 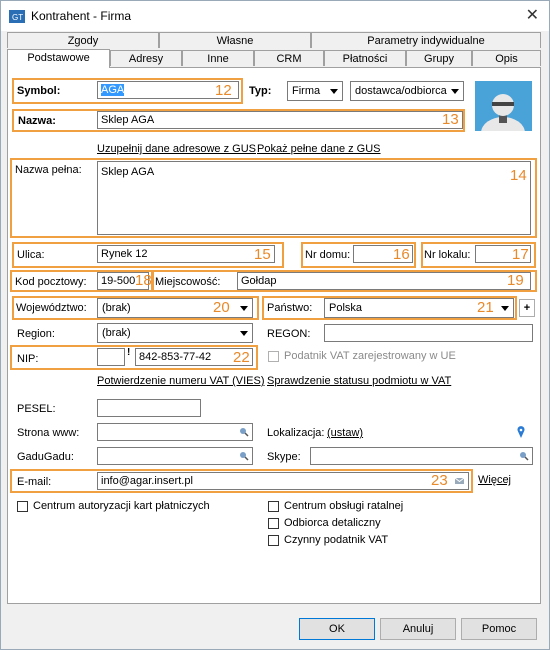 I want to click on rola-value: dostawca/odbiorca, so click(x=401, y=91).